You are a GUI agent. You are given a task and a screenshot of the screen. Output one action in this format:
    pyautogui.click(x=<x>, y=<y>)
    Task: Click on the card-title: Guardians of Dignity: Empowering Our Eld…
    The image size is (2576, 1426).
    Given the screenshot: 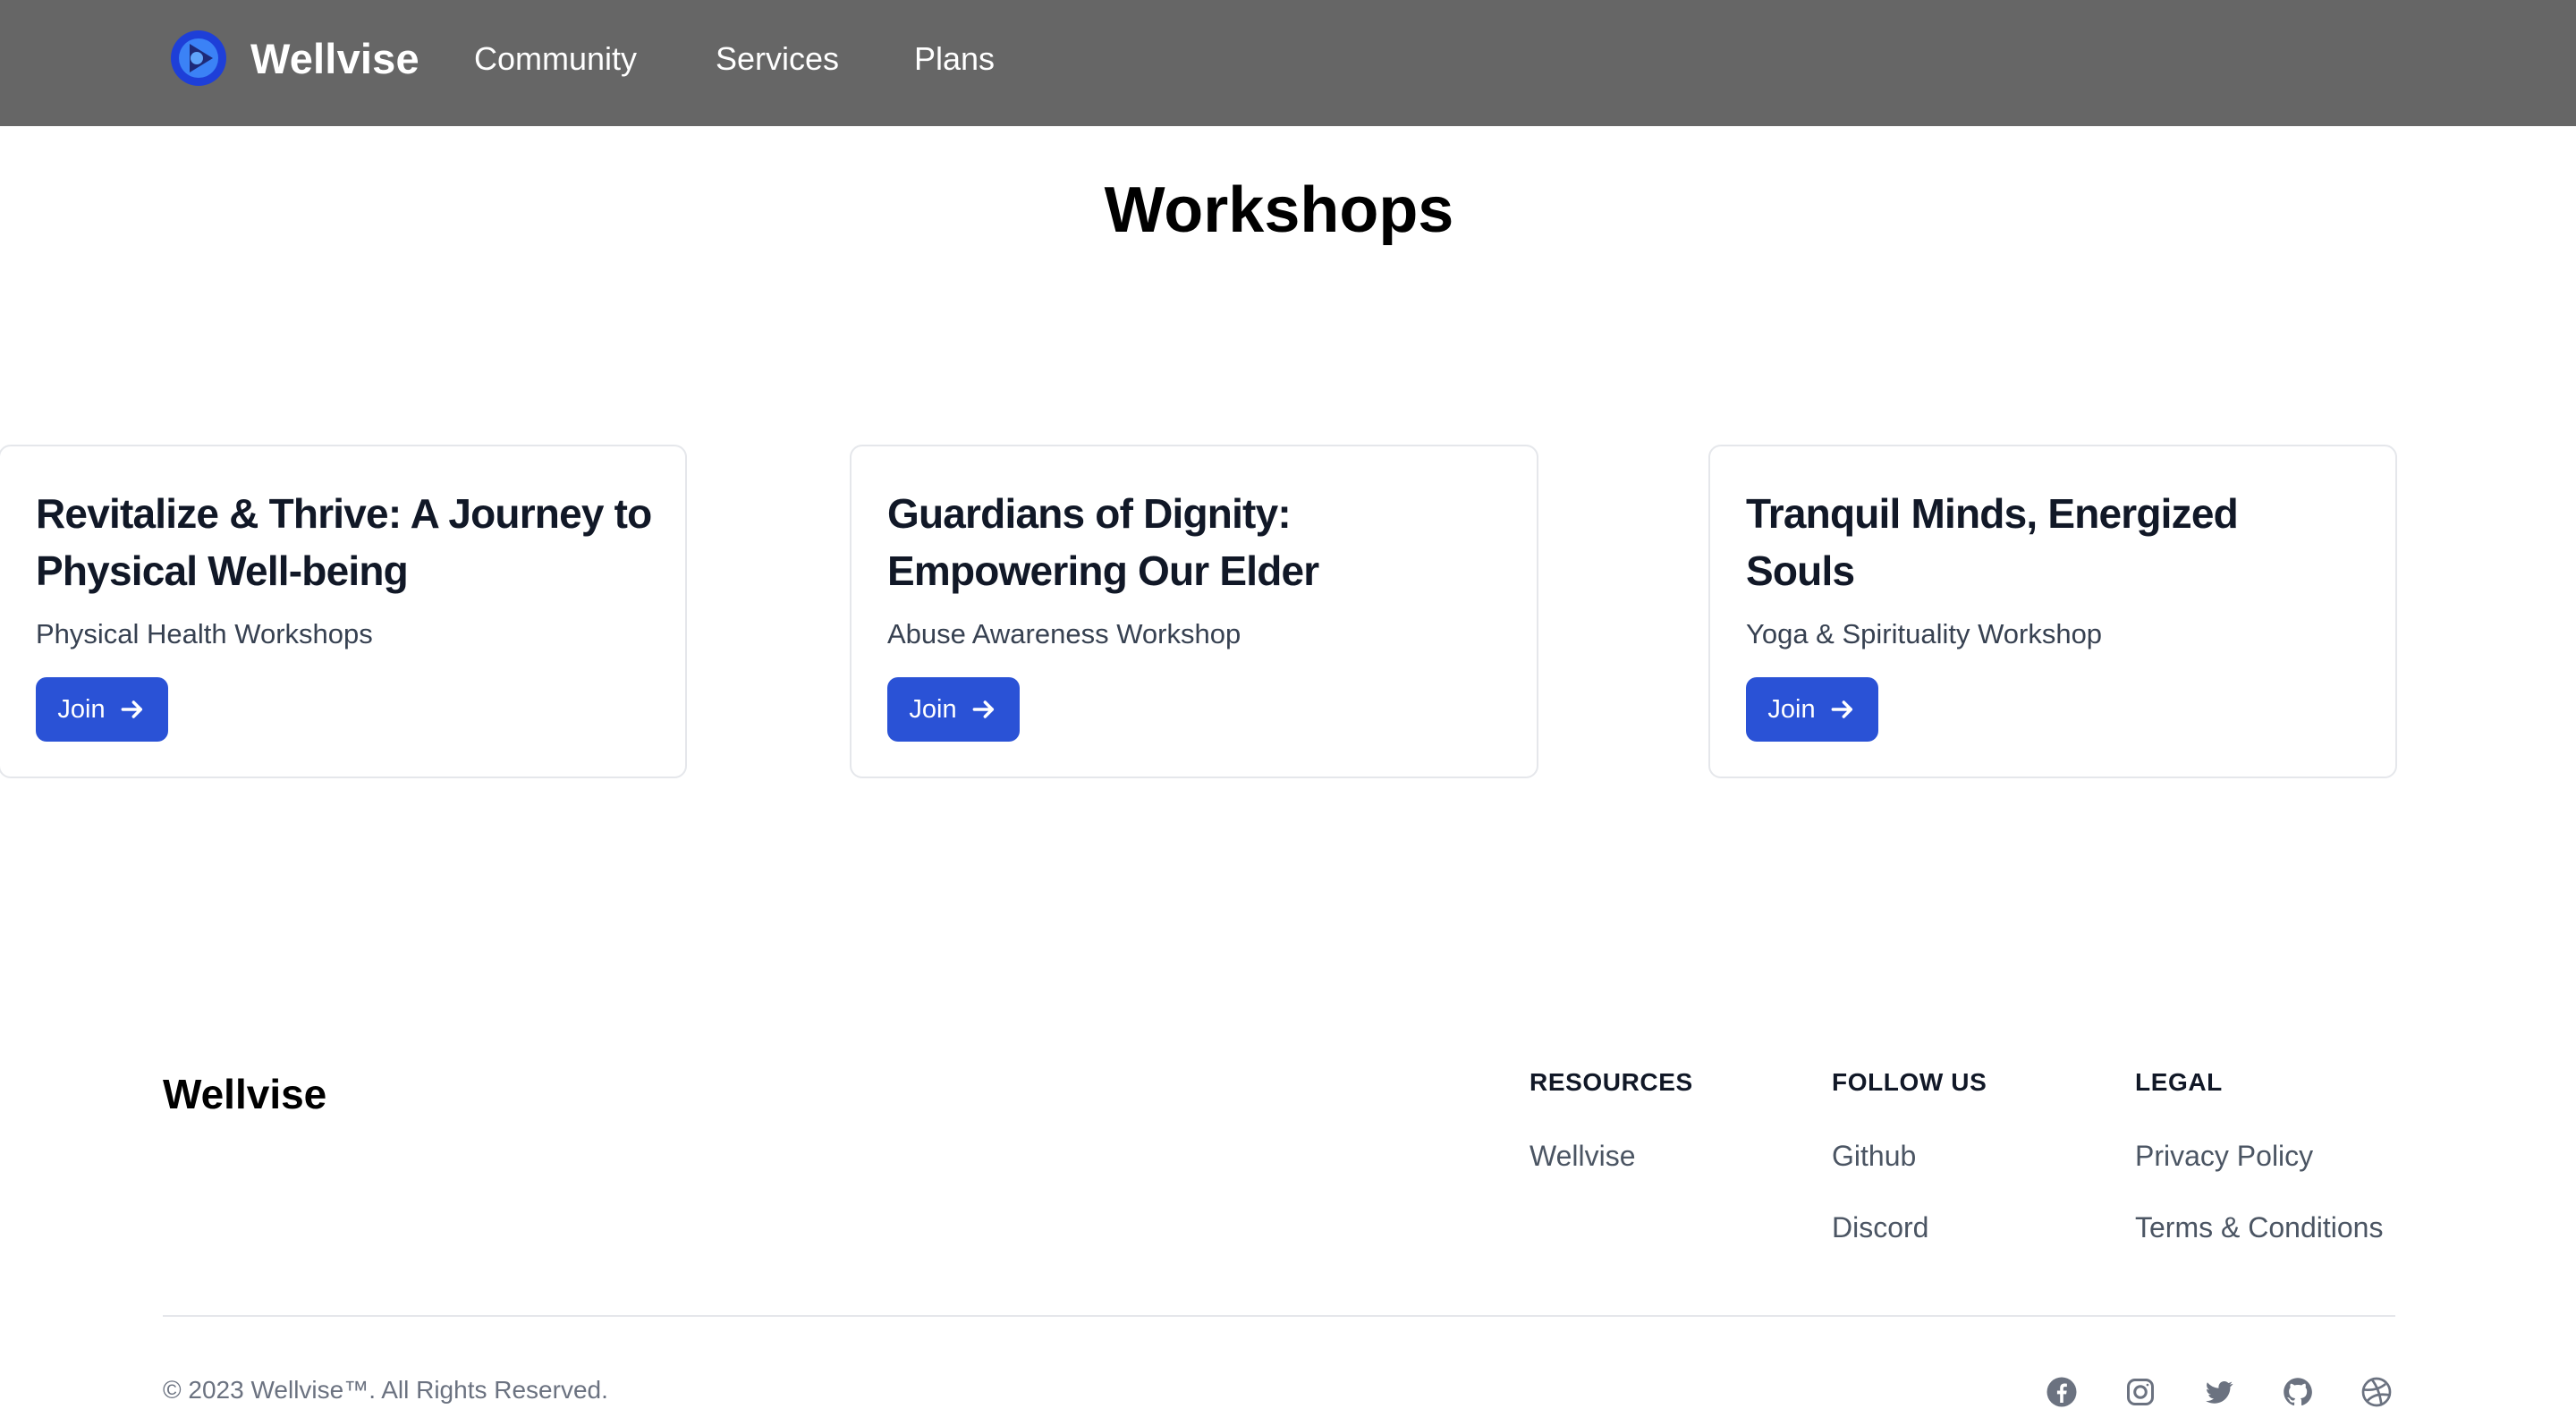 What is the action you would take?
    pyautogui.click(x=1103, y=542)
    